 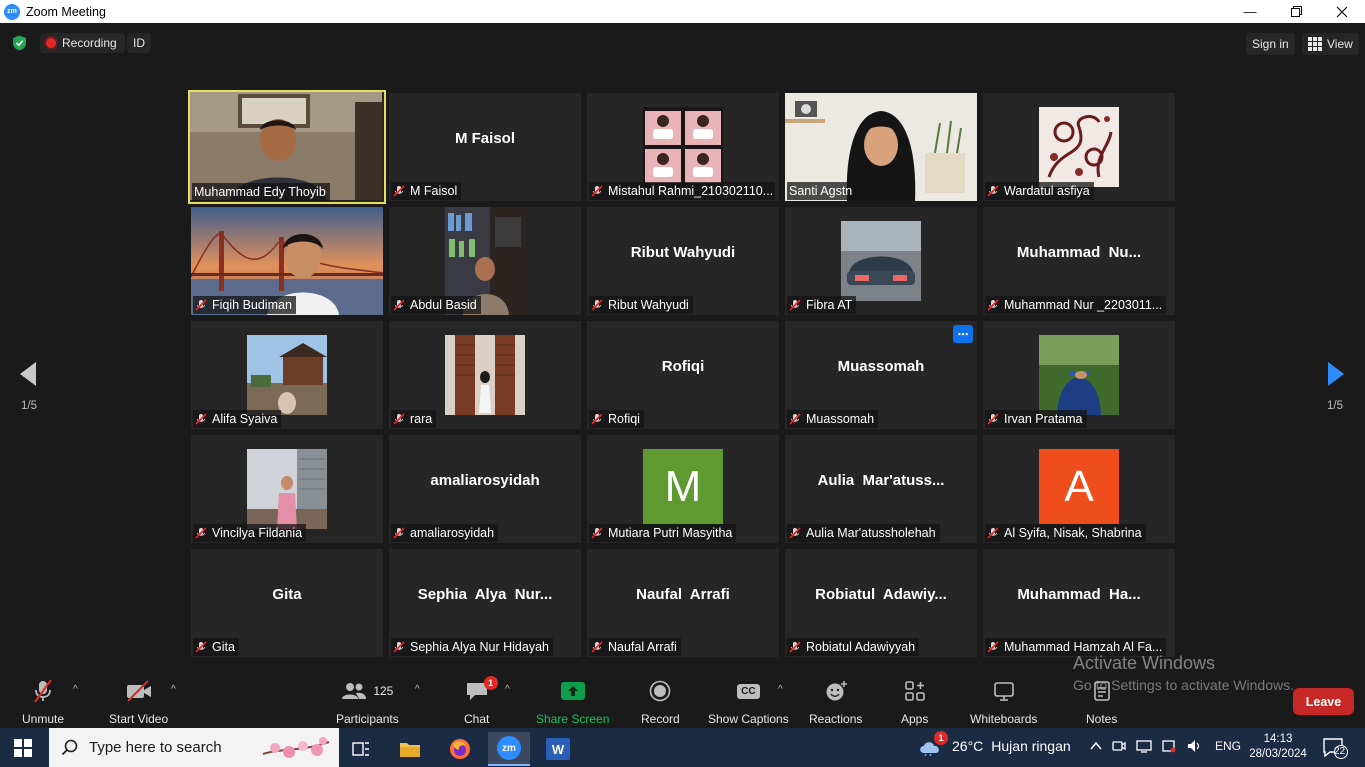 What do you see at coordinates (23, 748) in the screenshot?
I see `windows-start-icon` at bounding box center [23, 748].